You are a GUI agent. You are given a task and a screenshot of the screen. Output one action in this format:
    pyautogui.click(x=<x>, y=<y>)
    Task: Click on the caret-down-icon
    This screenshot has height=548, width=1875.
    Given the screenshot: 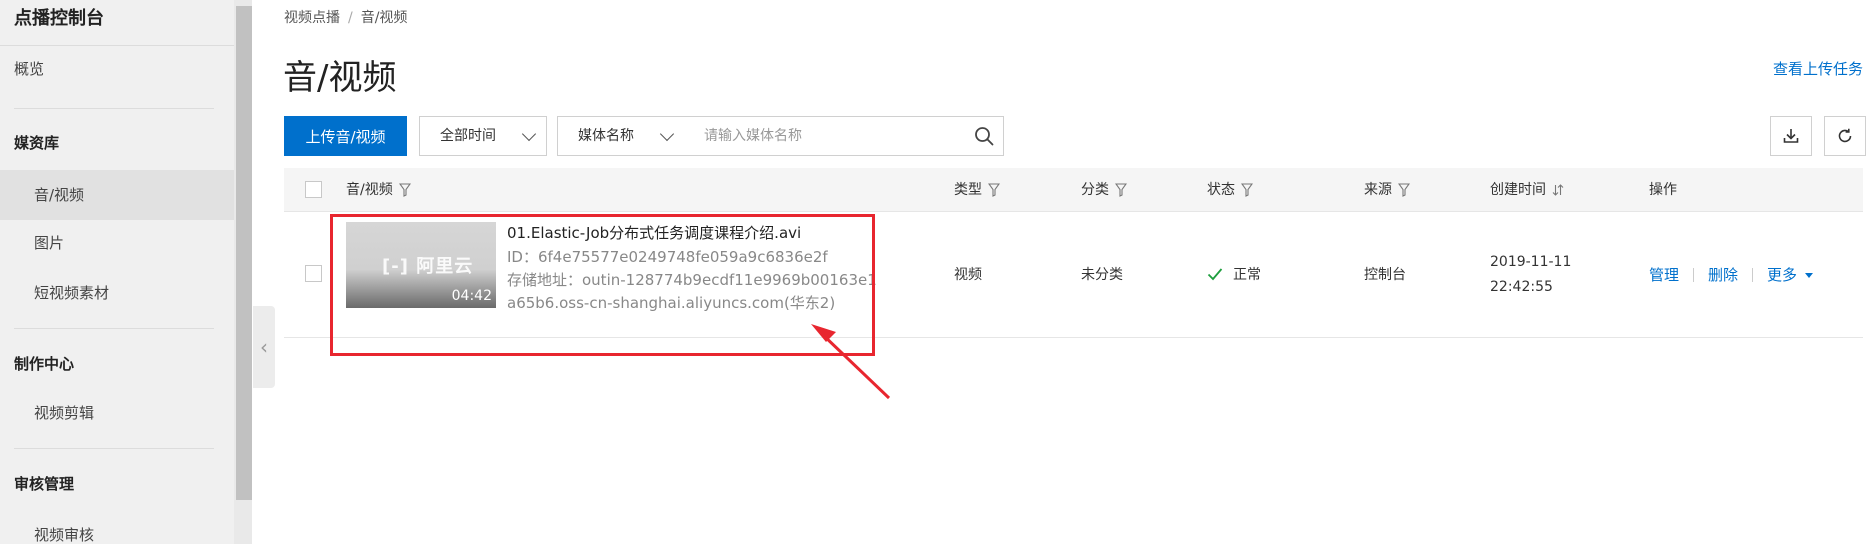 What is the action you would take?
    pyautogui.click(x=1809, y=275)
    